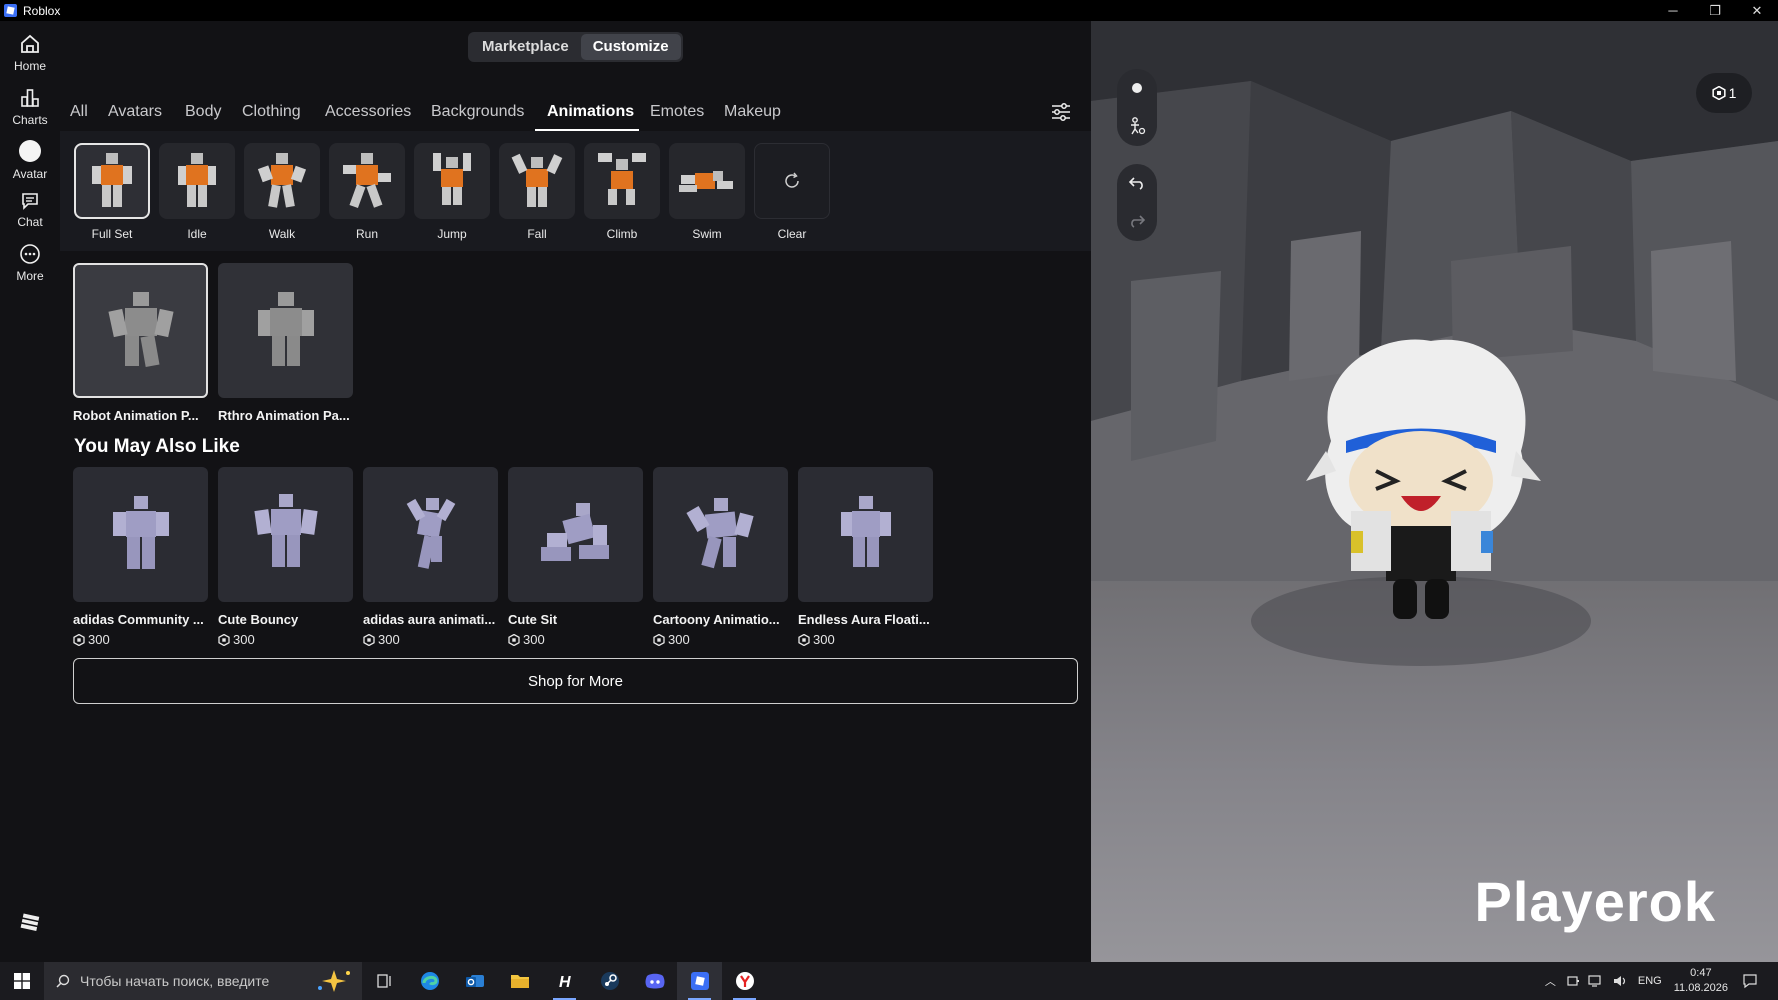 This screenshot has width=1778, height=1000. Describe the element at coordinates (30, 276) in the screenshot. I see `sidebar-item-label: More` at that location.